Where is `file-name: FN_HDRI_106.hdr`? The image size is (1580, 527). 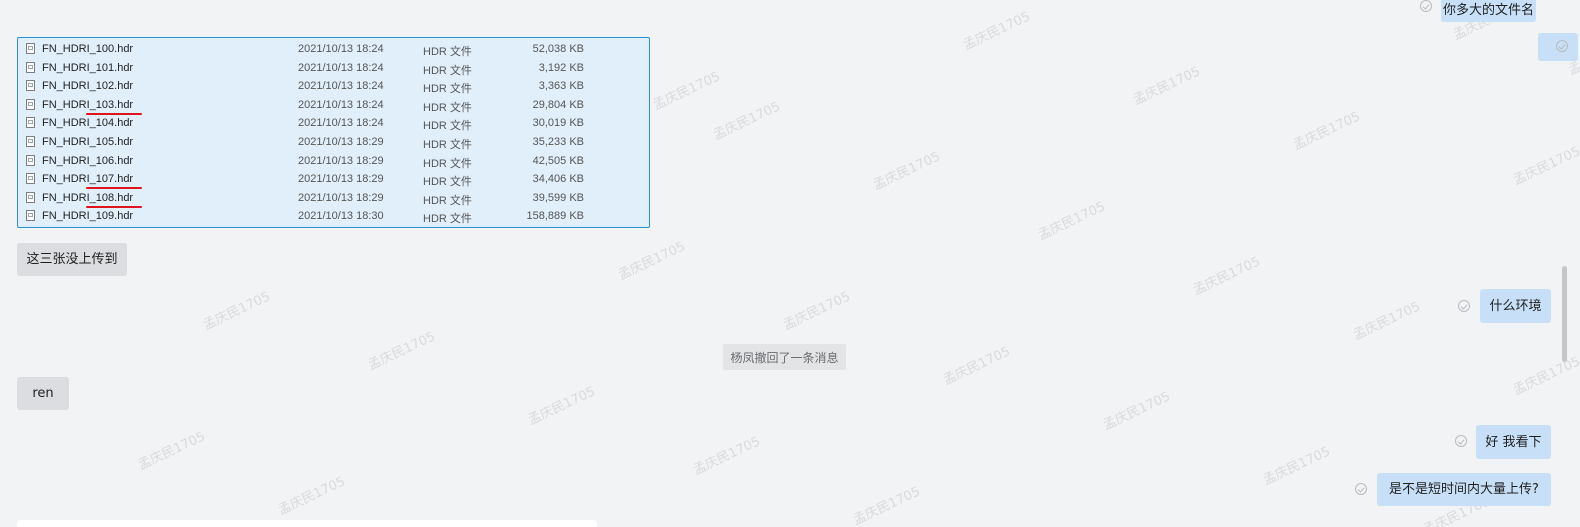 file-name: FN_HDRI_106.hdr is located at coordinates (88, 160).